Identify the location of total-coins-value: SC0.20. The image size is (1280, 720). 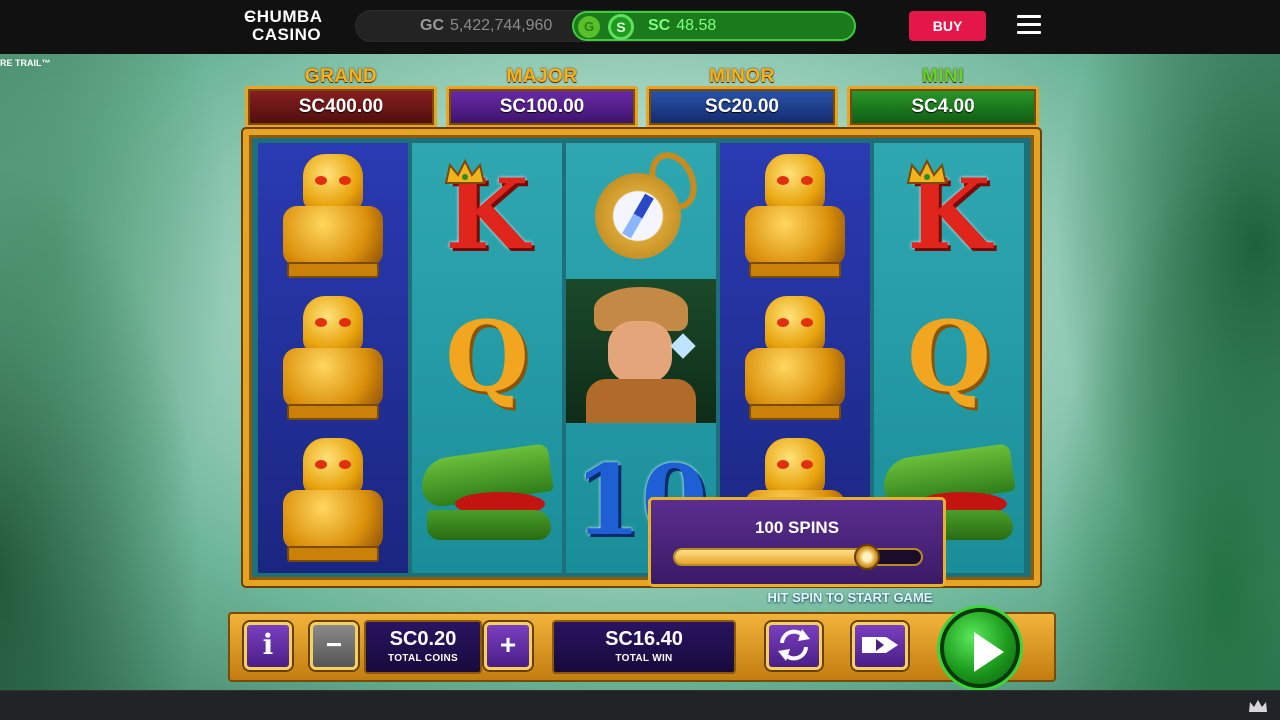
(423, 639).